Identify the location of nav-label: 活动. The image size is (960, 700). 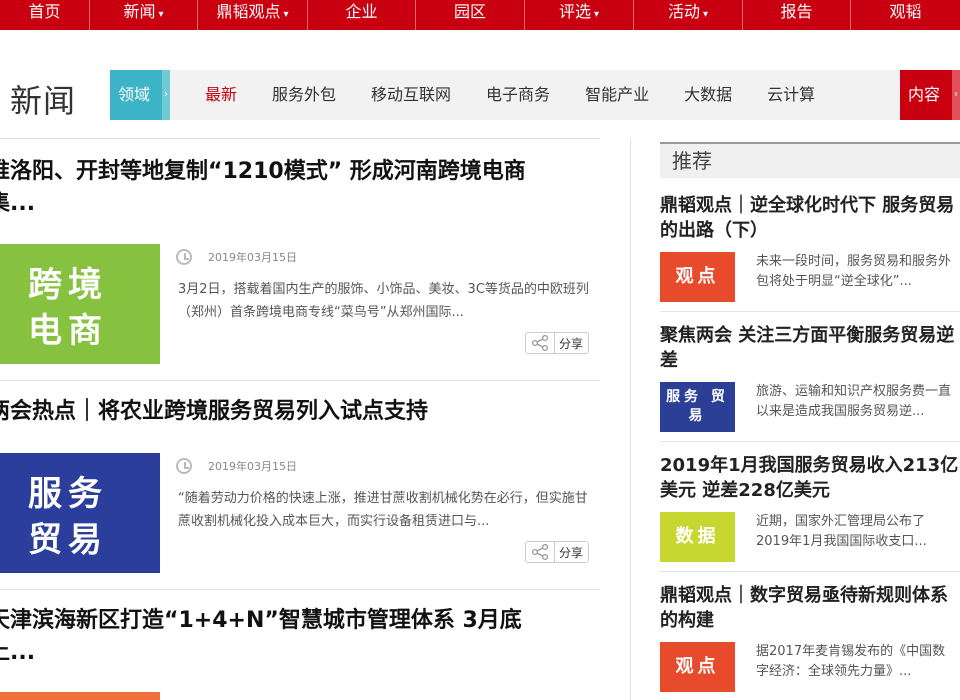
(683, 11).